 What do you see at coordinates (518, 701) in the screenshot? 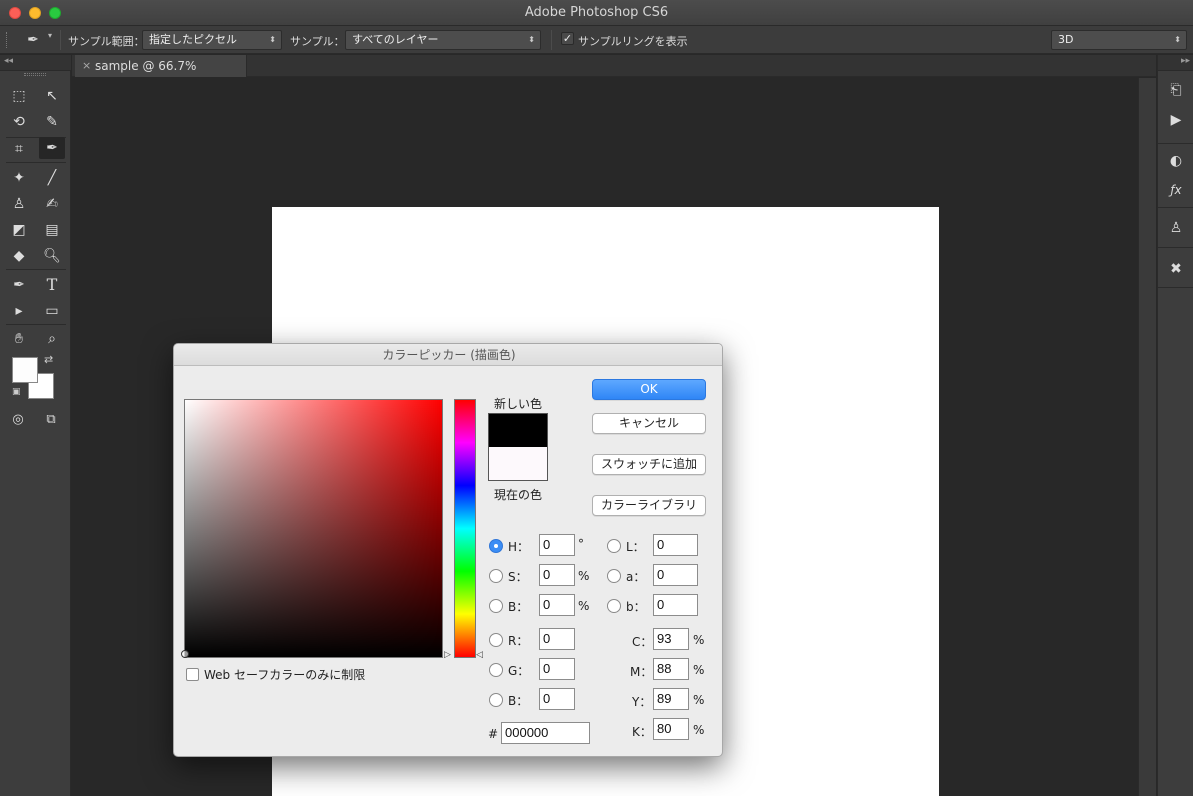
I see `blue-label: B：` at bounding box center [518, 701].